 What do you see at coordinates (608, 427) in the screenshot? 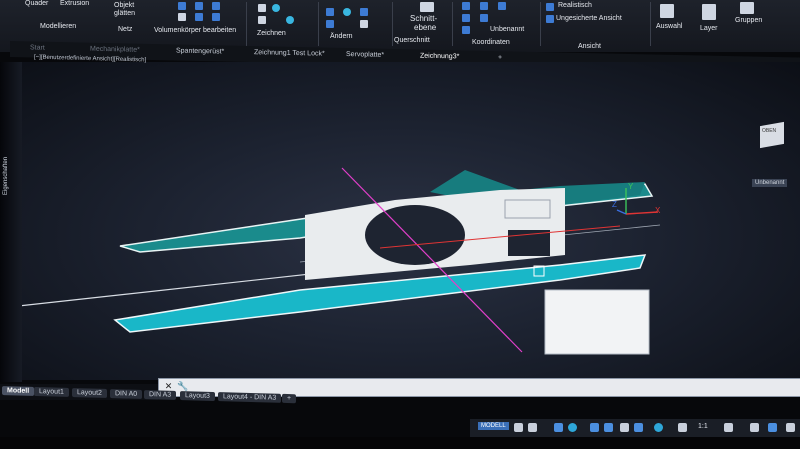
I see `otrack-icon` at bounding box center [608, 427].